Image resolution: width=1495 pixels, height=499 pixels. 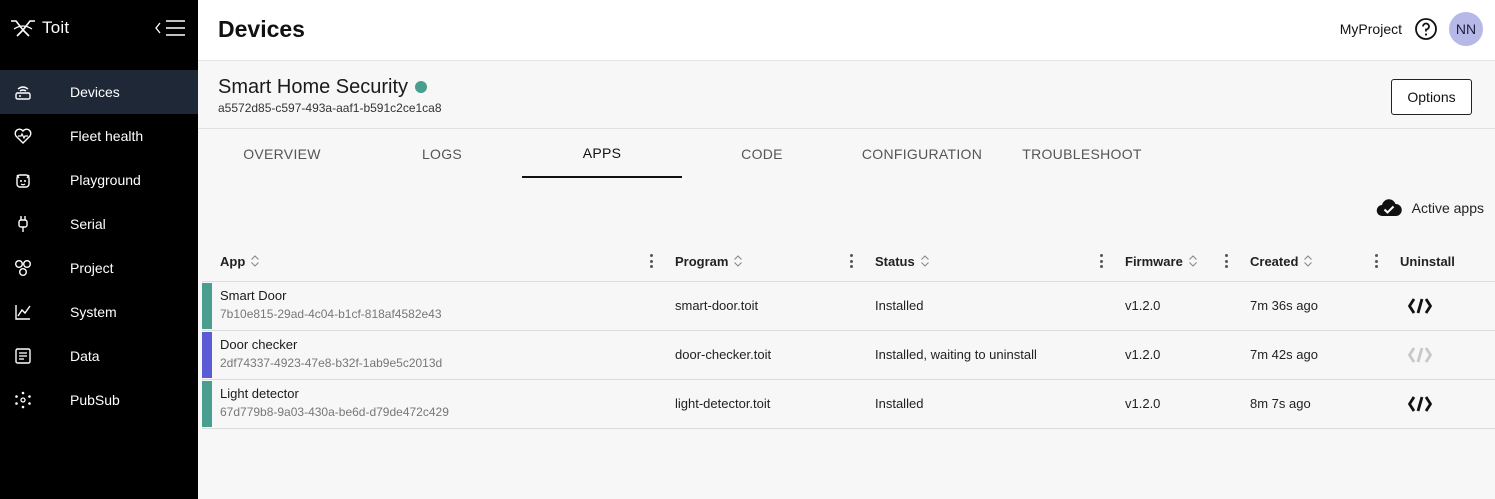 I want to click on column-label: Uninstall, so click(x=1427, y=261).